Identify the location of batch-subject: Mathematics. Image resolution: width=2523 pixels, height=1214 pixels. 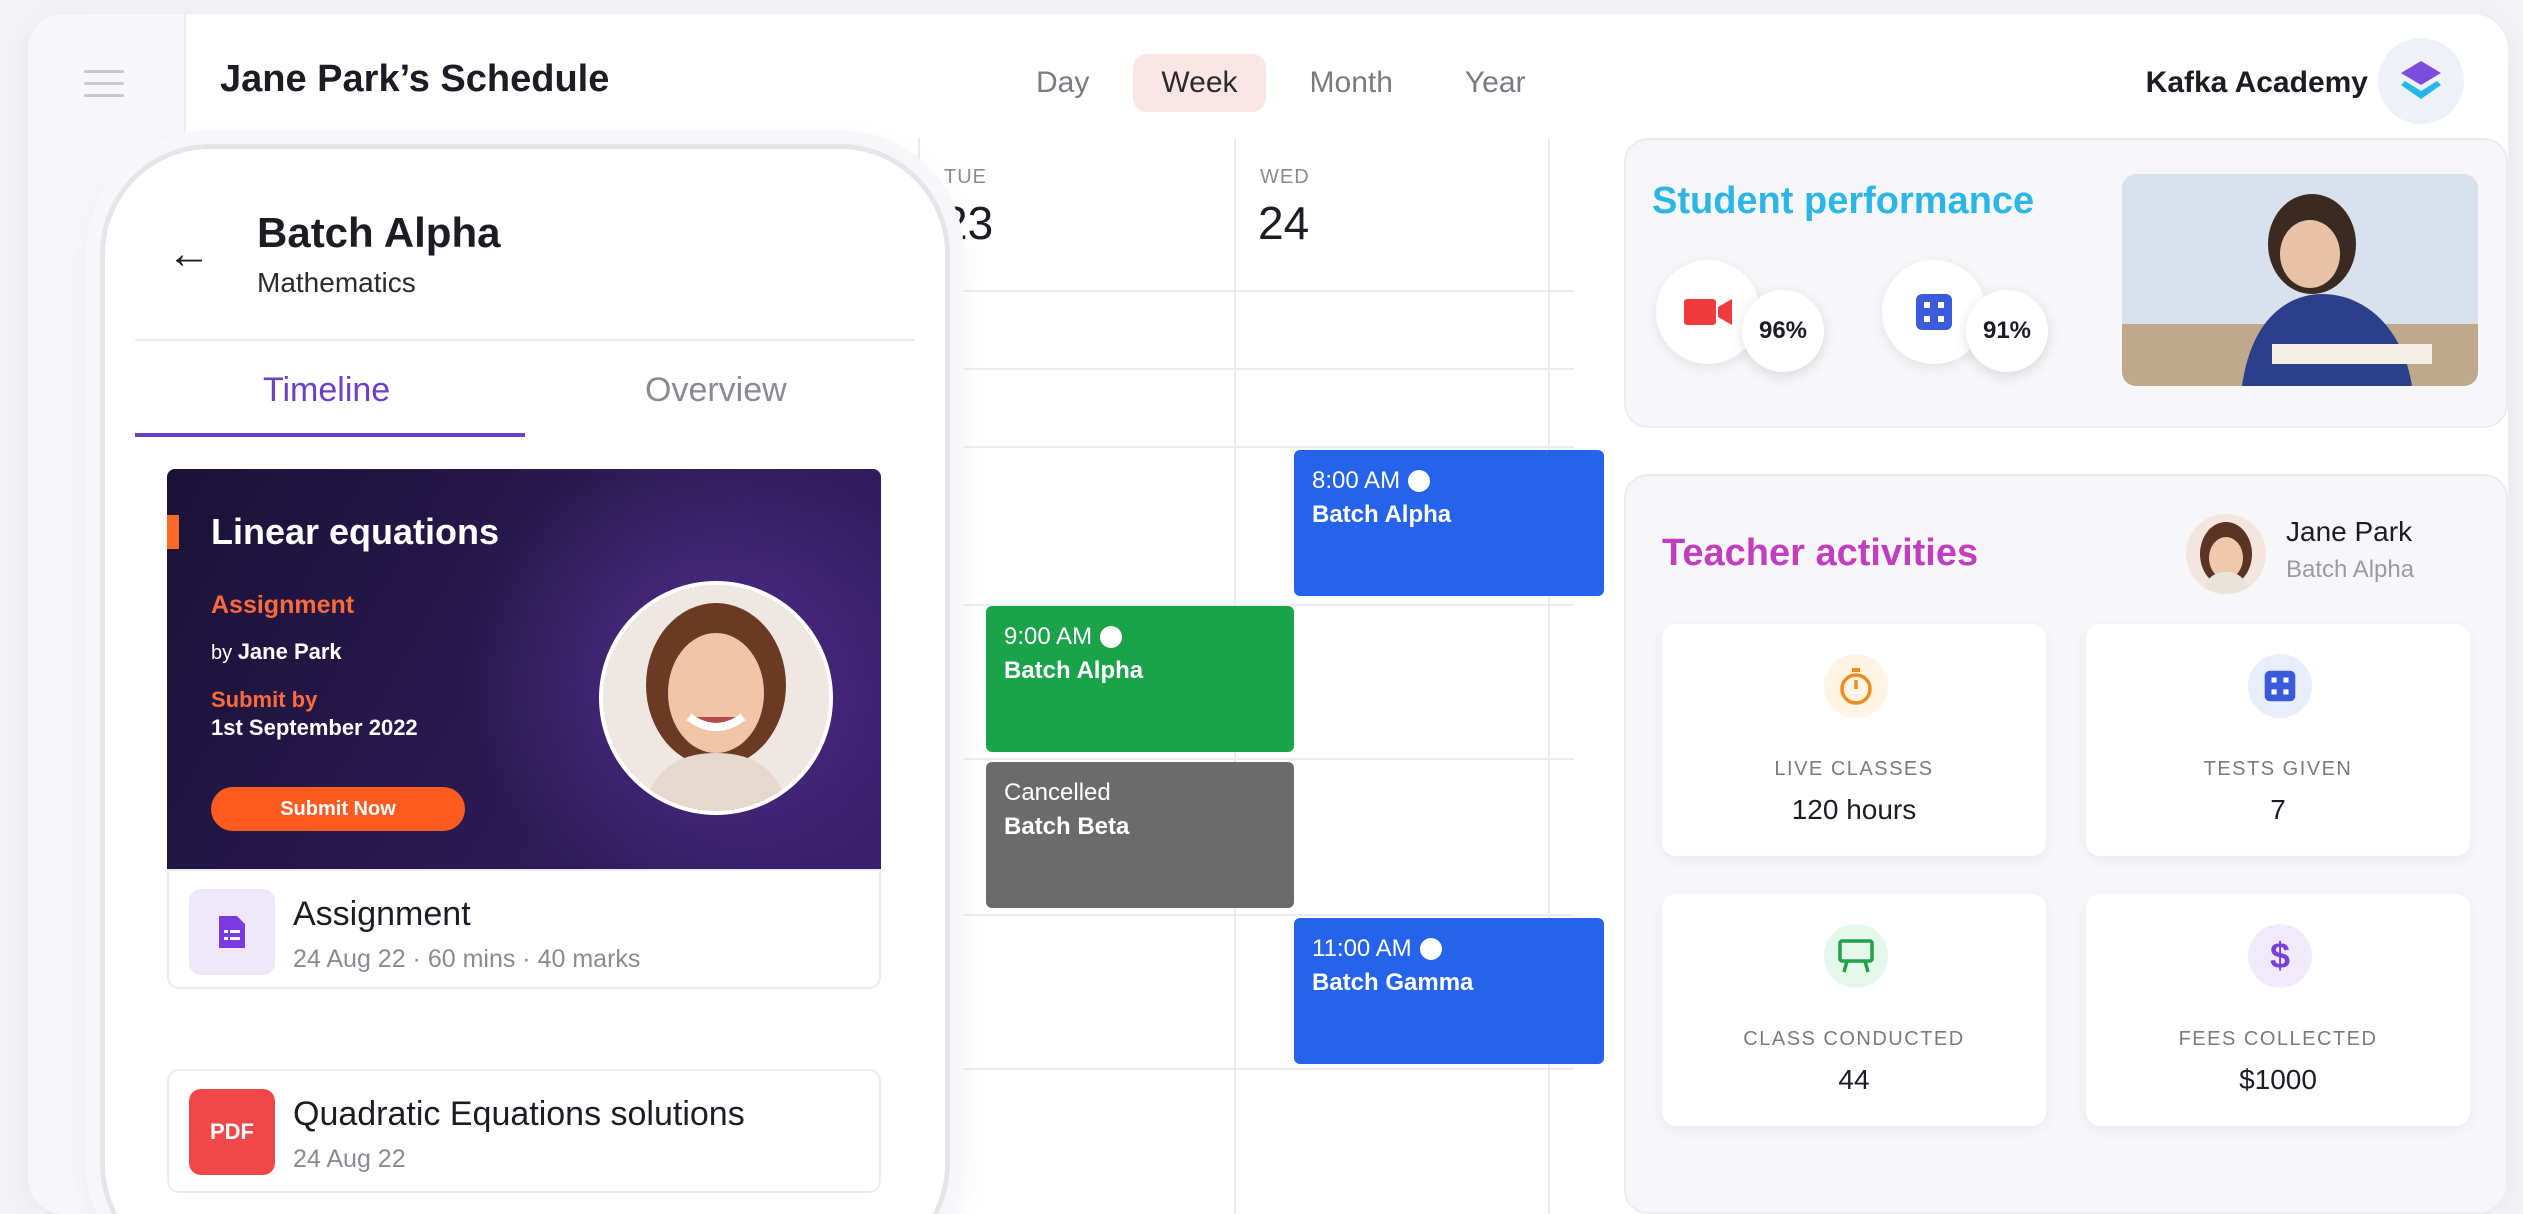
(336, 282).